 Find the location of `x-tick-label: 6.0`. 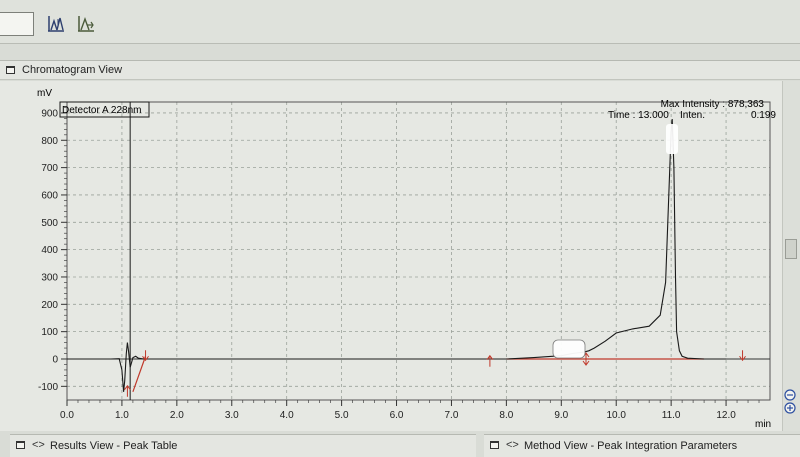

x-tick-label: 6.0 is located at coordinates (397, 415).